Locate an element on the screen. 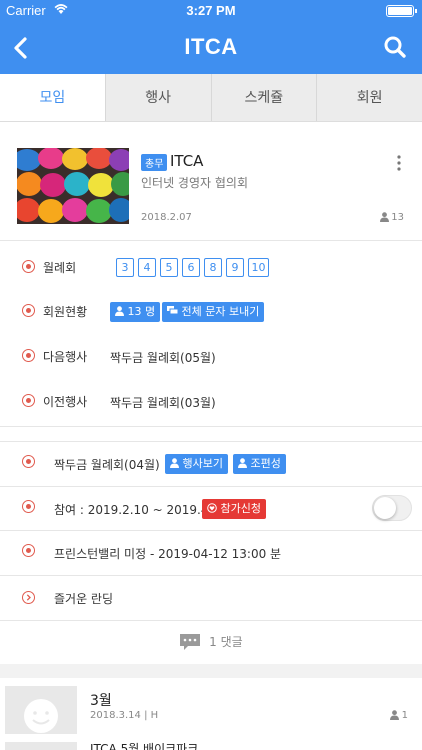 The width and height of the screenshot is (422, 750). team-assign-button: 조편성 is located at coordinates (259, 464).